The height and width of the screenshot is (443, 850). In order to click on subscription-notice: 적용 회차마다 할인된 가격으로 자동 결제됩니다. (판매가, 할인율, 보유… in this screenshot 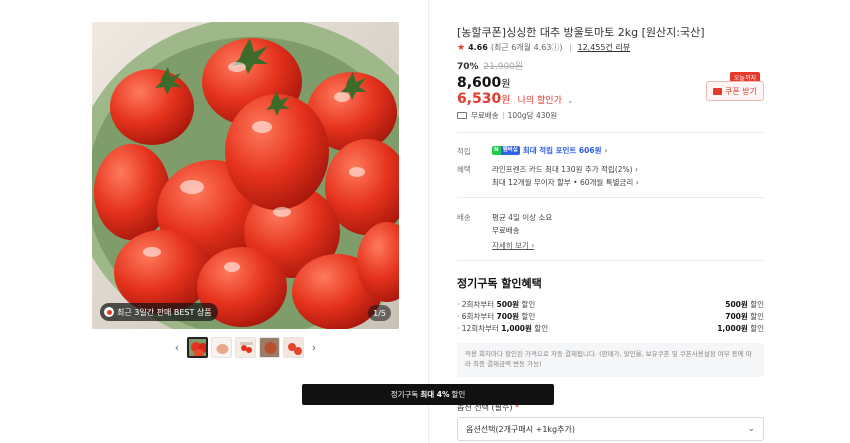, I will do `click(610, 360)`.